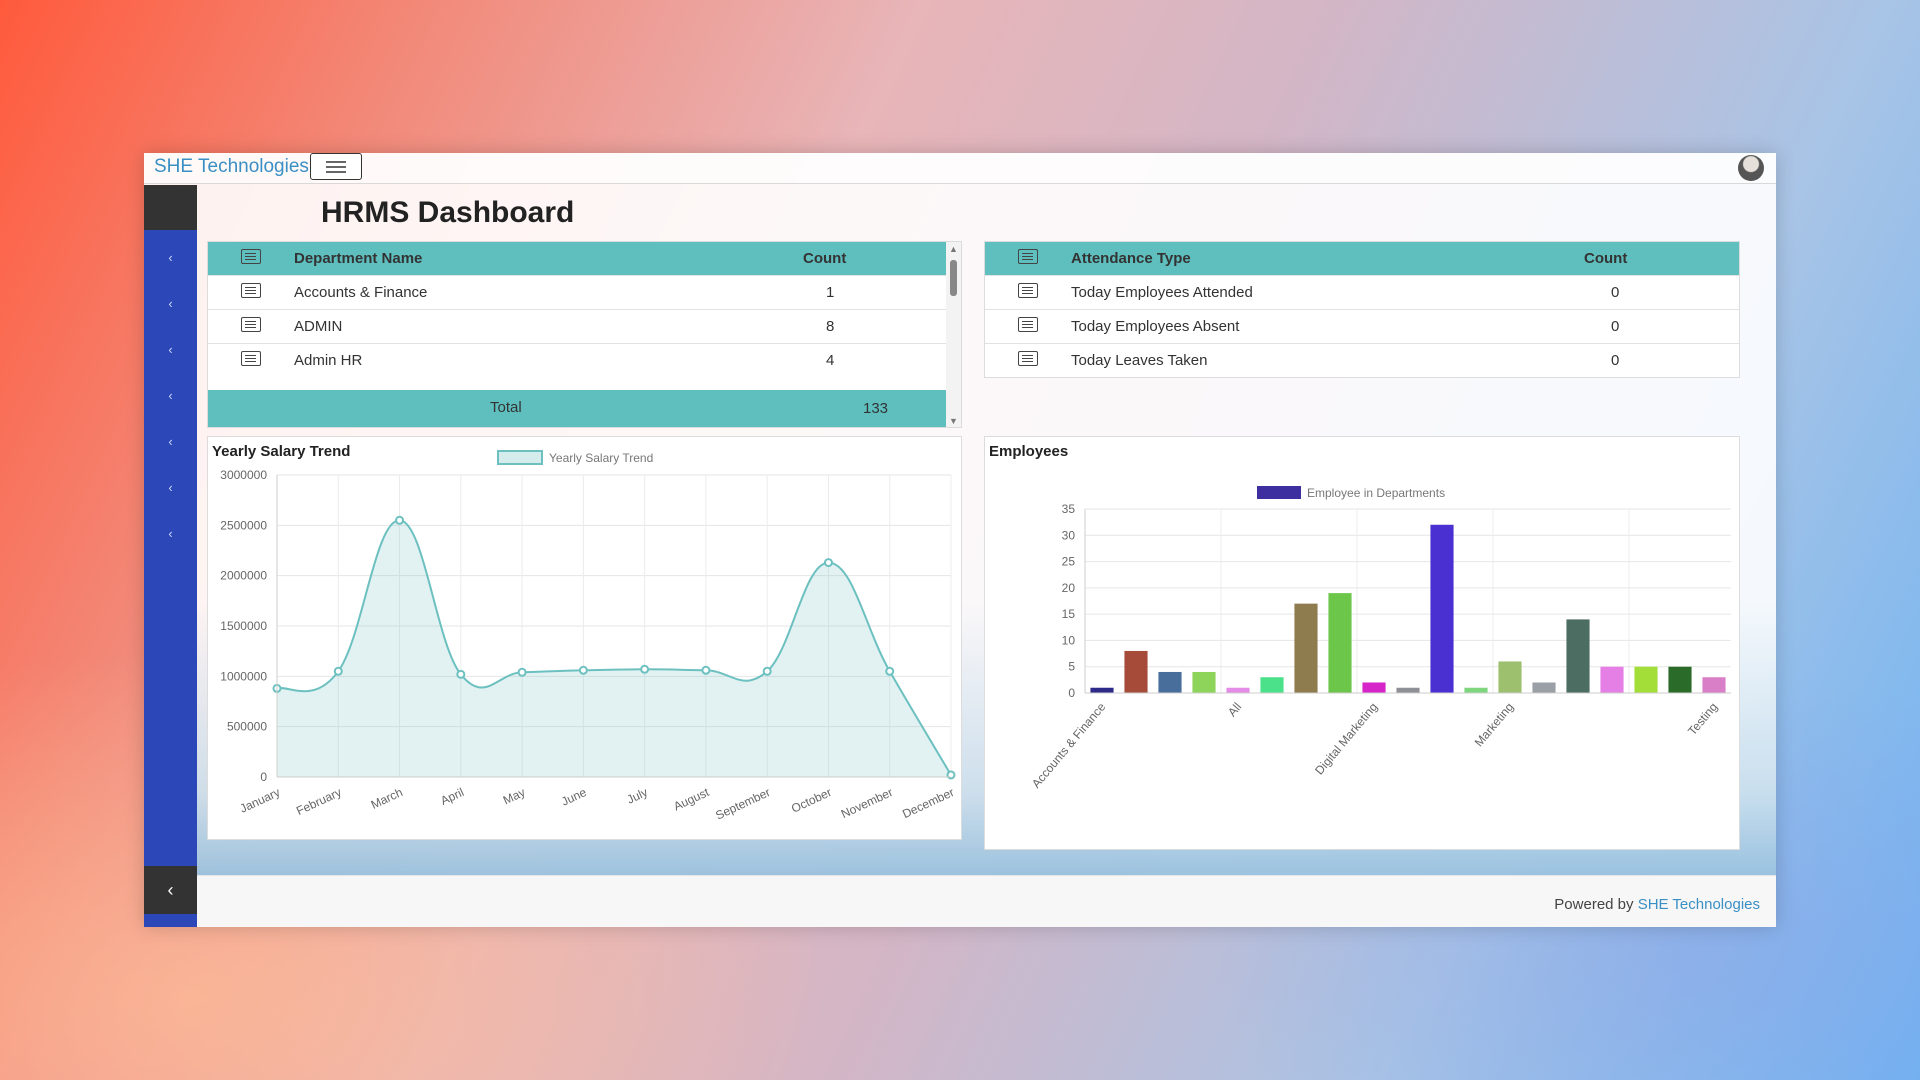 This screenshot has height=1080, width=1920. I want to click on sidebar-collapse-button: ‹, so click(170, 890).